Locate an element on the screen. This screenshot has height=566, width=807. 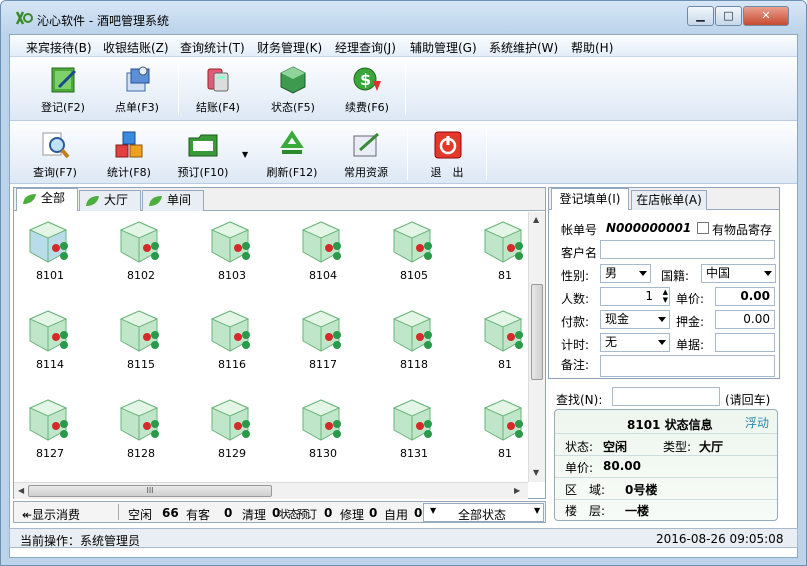
room-tile: 8104 is located at coordinates (323, 250).